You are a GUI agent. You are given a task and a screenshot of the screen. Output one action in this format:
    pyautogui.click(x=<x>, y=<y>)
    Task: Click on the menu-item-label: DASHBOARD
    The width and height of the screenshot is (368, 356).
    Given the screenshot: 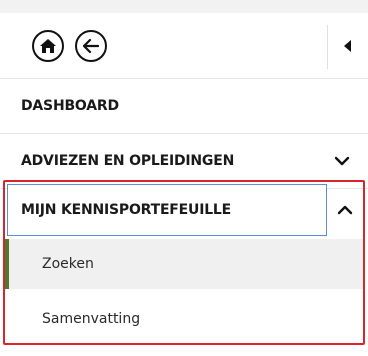 What is the action you would take?
    pyautogui.click(x=70, y=106)
    